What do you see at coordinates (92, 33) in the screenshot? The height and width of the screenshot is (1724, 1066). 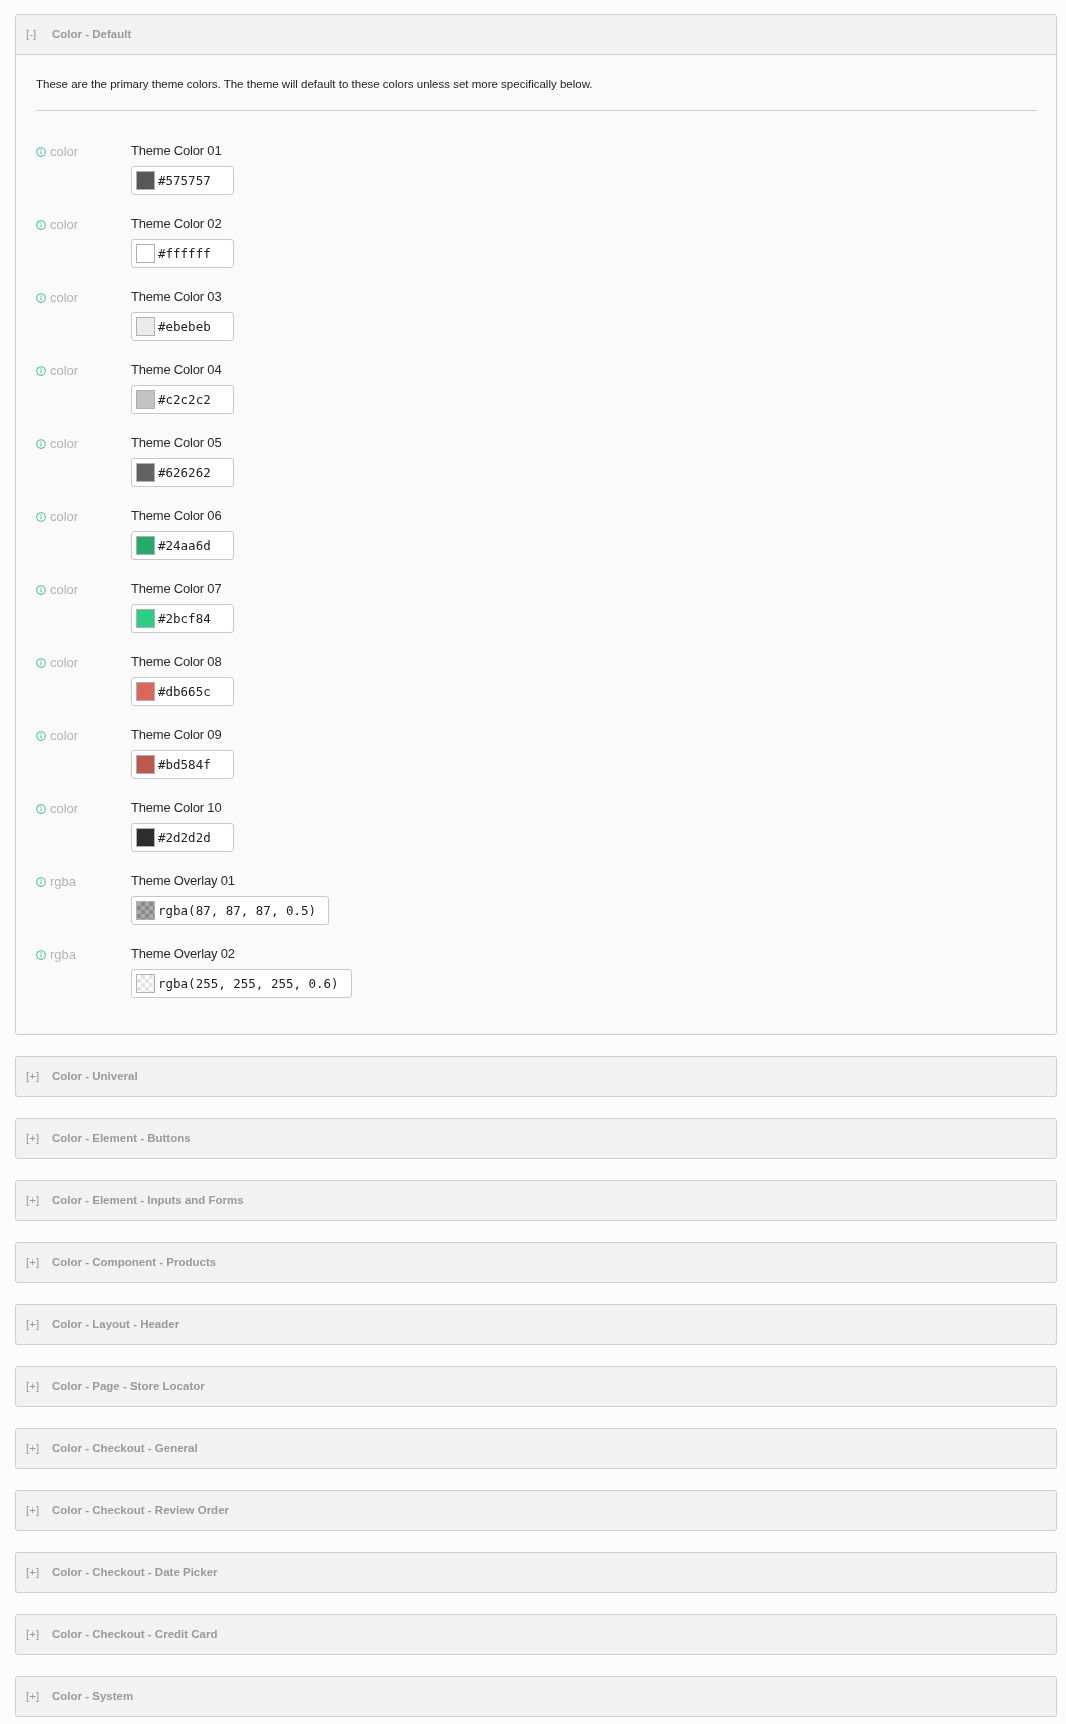 I see `section-title: Color - Default` at bounding box center [92, 33].